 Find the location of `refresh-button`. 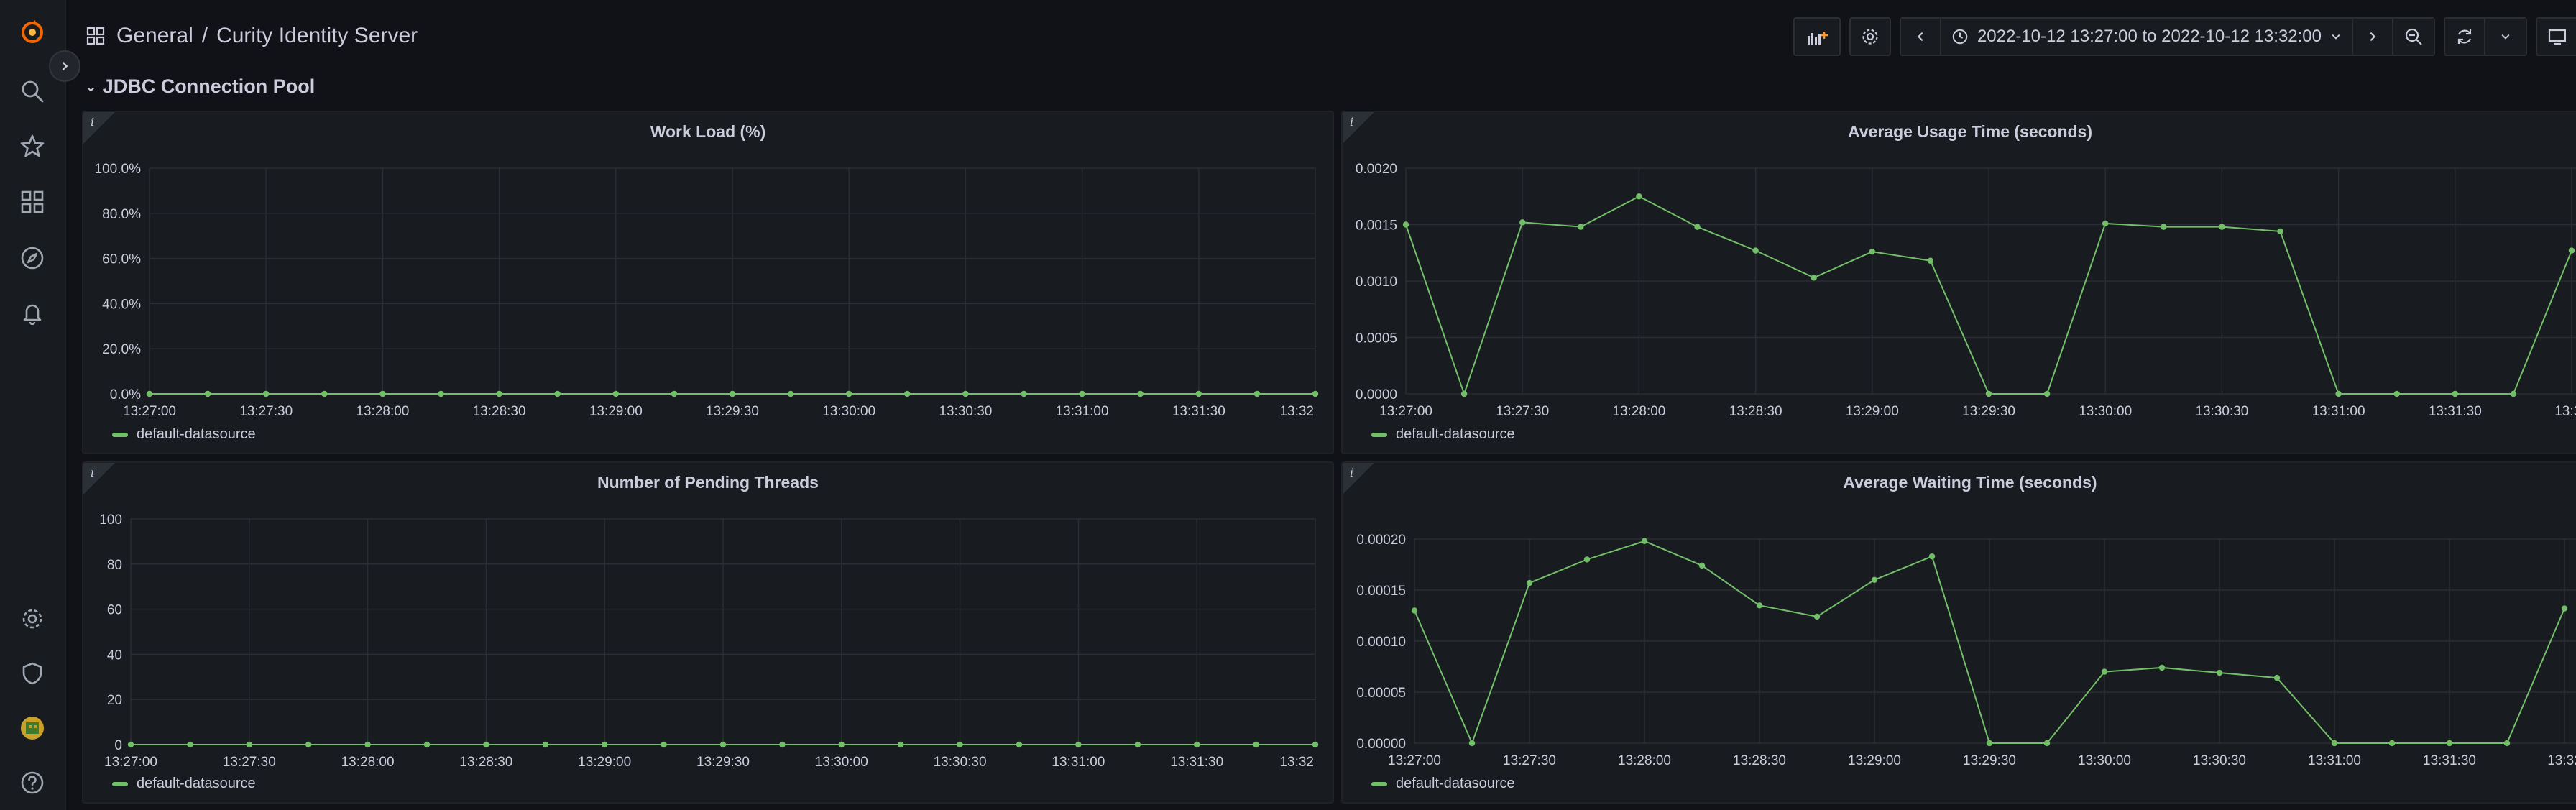

refresh-button is located at coordinates (2465, 37).